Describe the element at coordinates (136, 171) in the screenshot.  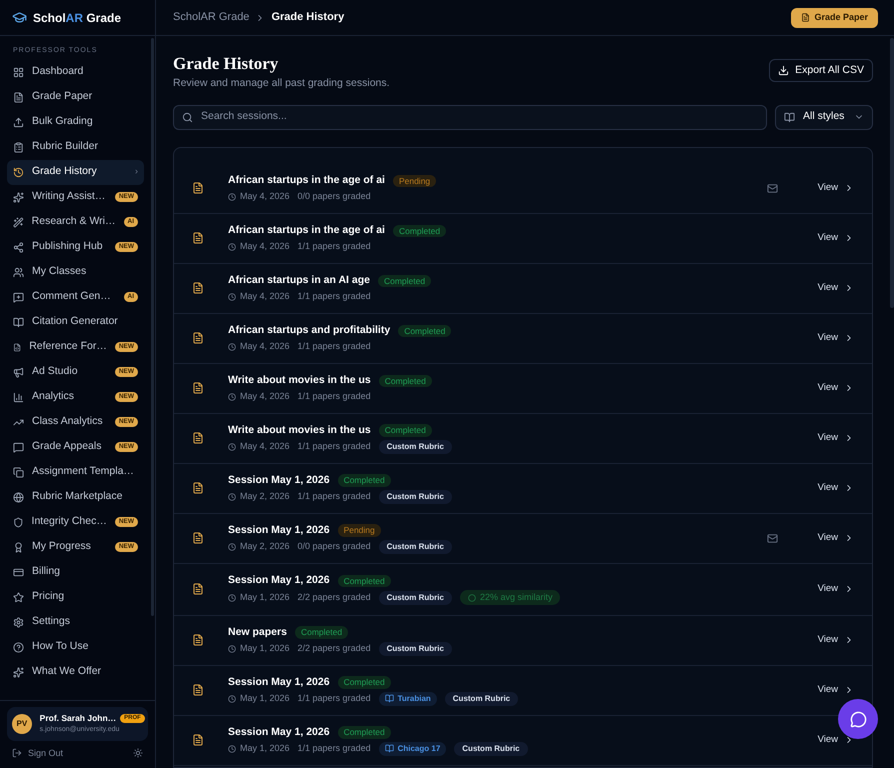
I see `chevron: ›` at that location.